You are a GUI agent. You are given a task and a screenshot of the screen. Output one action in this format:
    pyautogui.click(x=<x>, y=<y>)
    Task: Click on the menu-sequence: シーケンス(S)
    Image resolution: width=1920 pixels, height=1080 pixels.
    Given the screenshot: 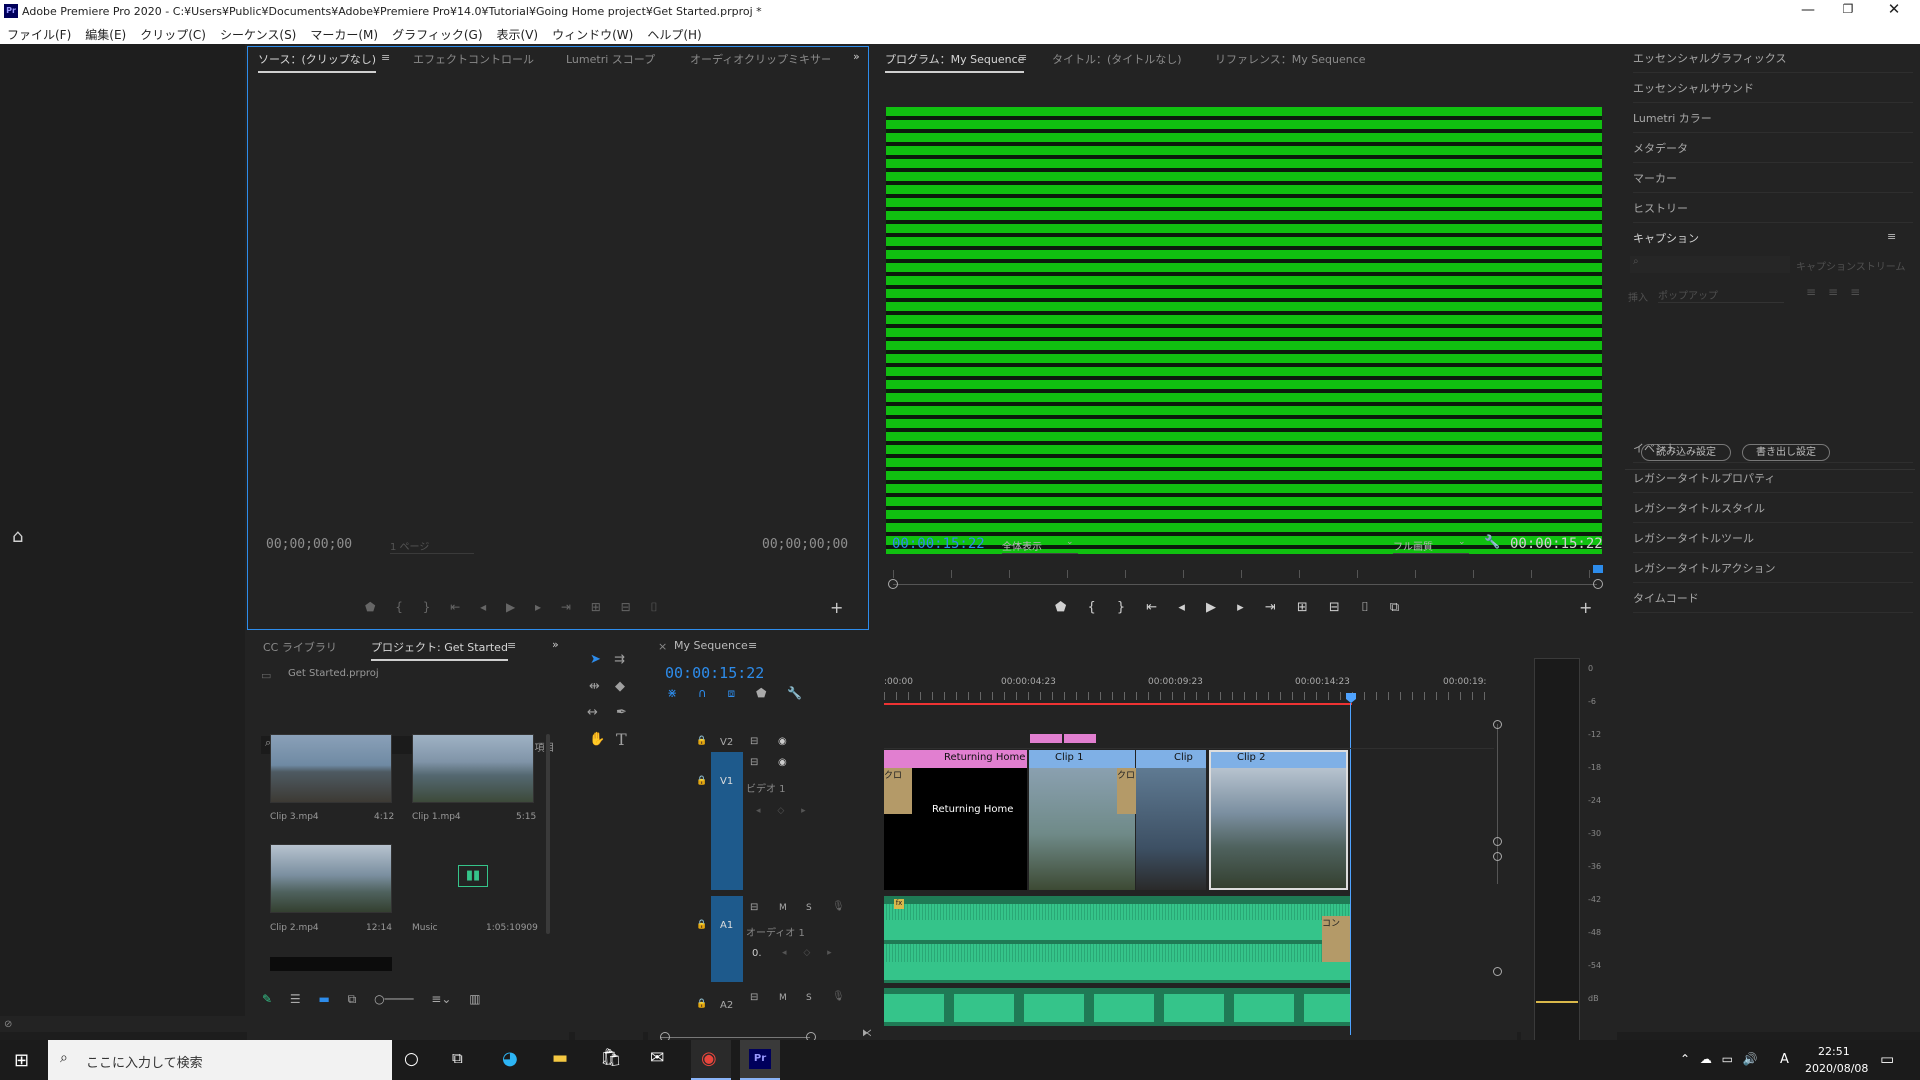 What is the action you would take?
    pyautogui.click(x=258, y=33)
    